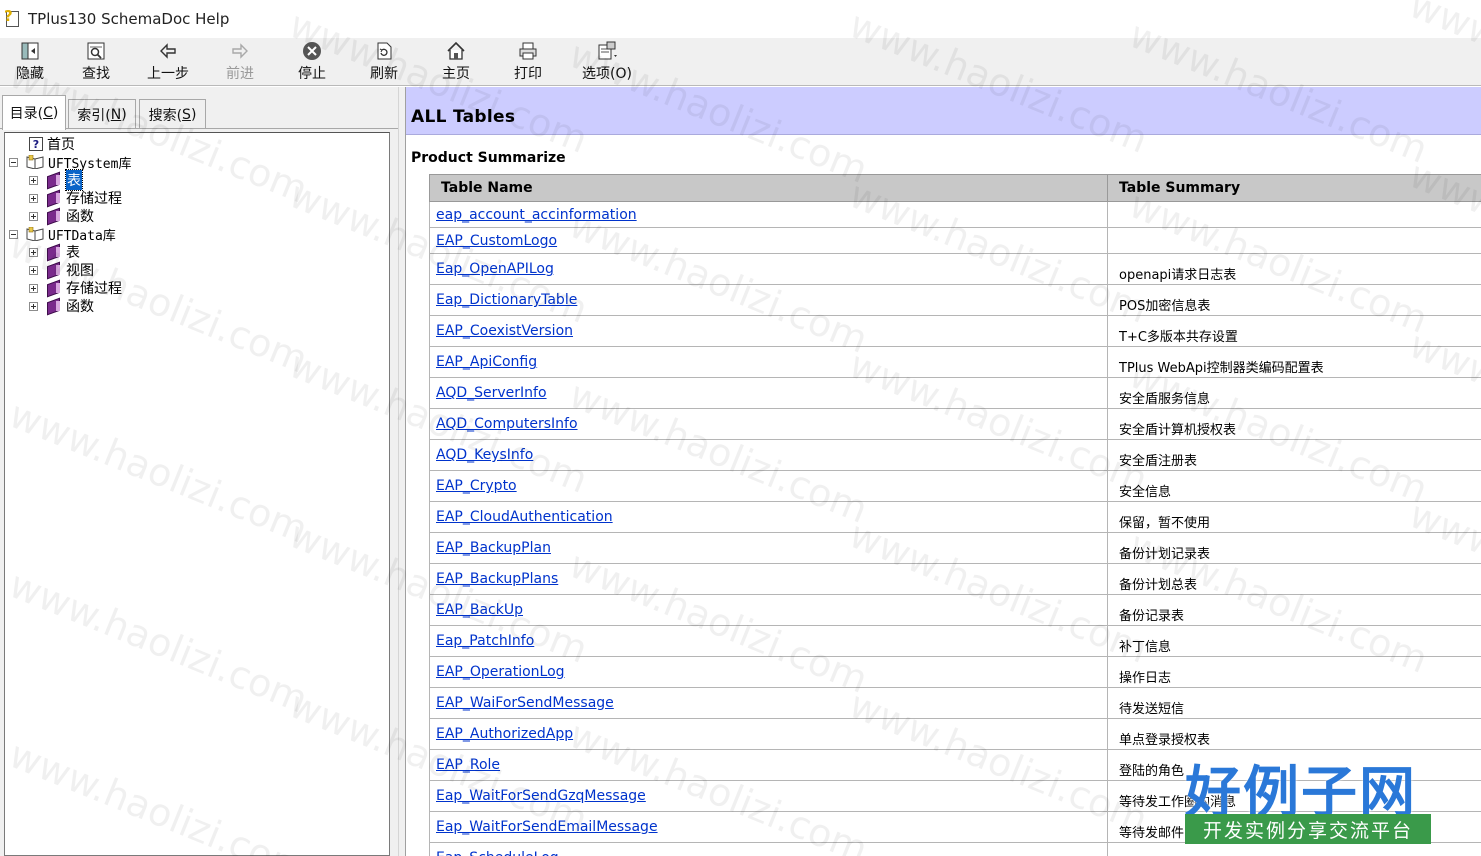  What do you see at coordinates (493, 548) in the screenshot?
I see `table-name-link: EAP_BackupPlan` at bounding box center [493, 548].